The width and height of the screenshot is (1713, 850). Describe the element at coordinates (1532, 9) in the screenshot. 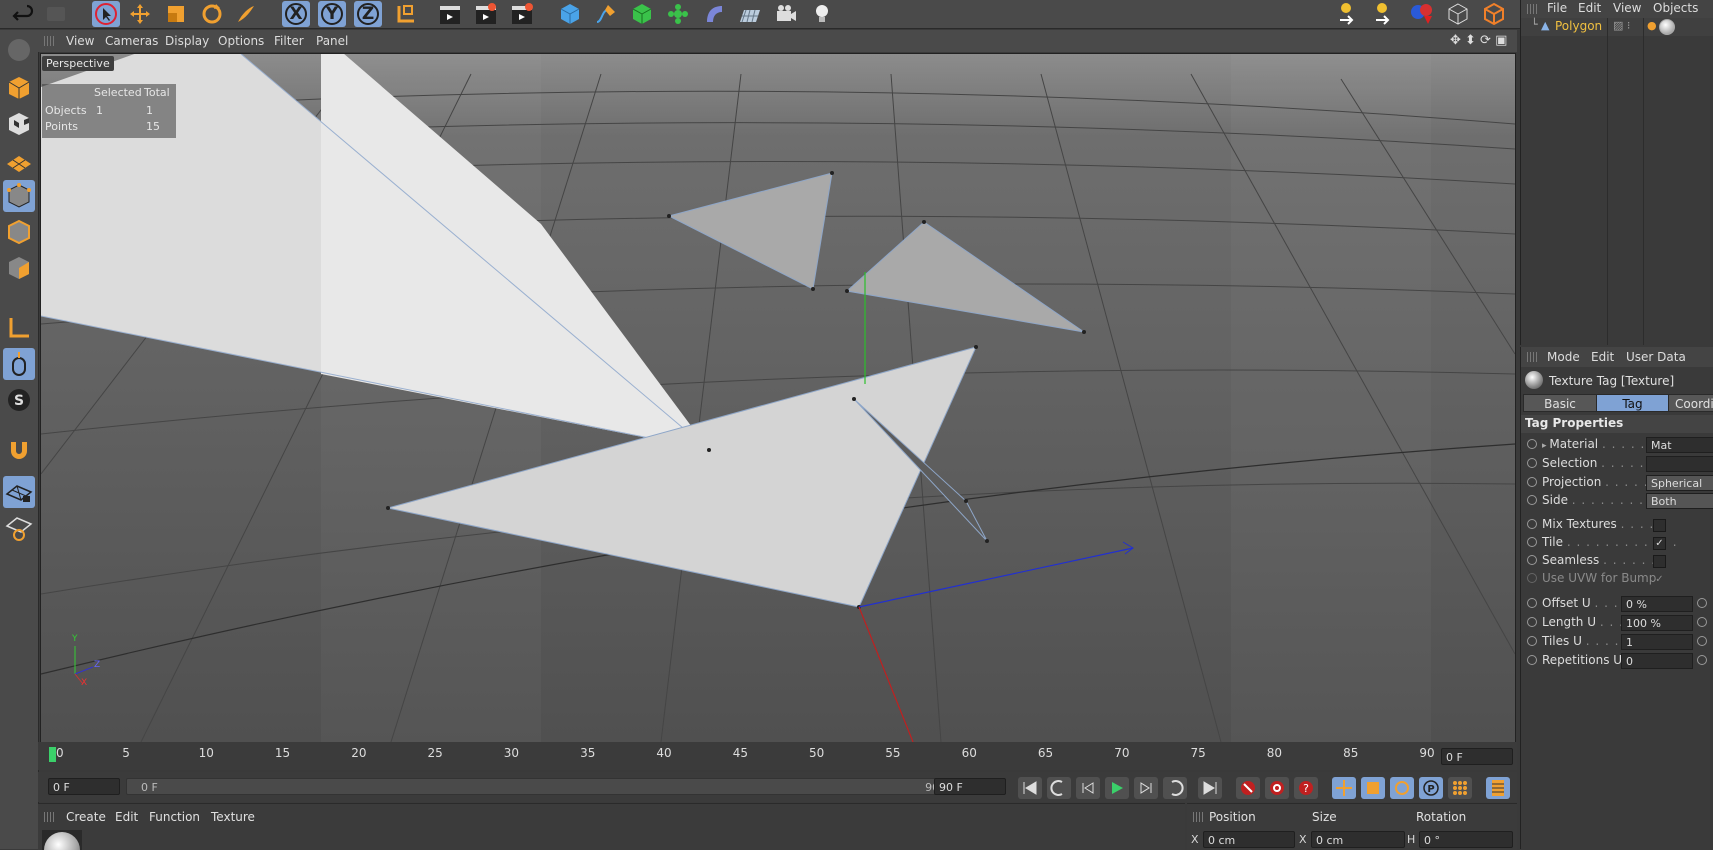

I see `object-menu-grip` at that location.